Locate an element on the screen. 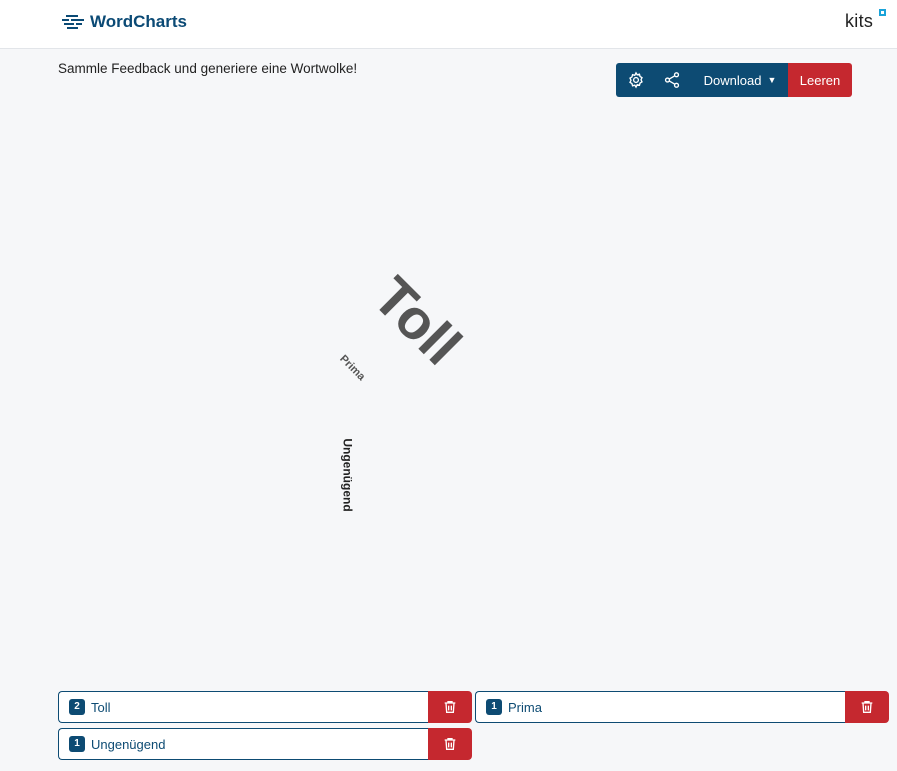 The image size is (897, 771). cloud-word-toll: Toll is located at coordinates (417, 320).